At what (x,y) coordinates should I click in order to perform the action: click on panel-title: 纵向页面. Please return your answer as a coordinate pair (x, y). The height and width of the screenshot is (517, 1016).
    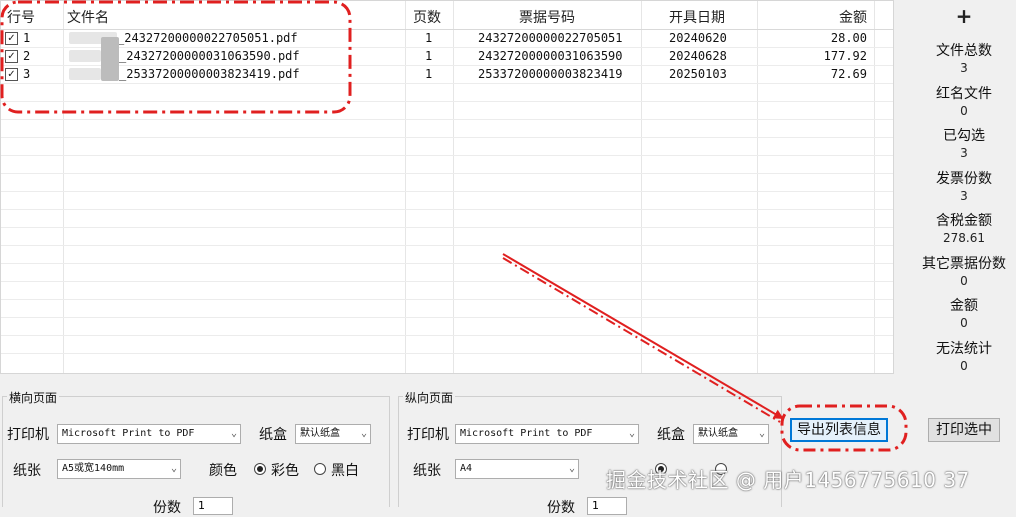
    Looking at the image, I should click on (429, 397).